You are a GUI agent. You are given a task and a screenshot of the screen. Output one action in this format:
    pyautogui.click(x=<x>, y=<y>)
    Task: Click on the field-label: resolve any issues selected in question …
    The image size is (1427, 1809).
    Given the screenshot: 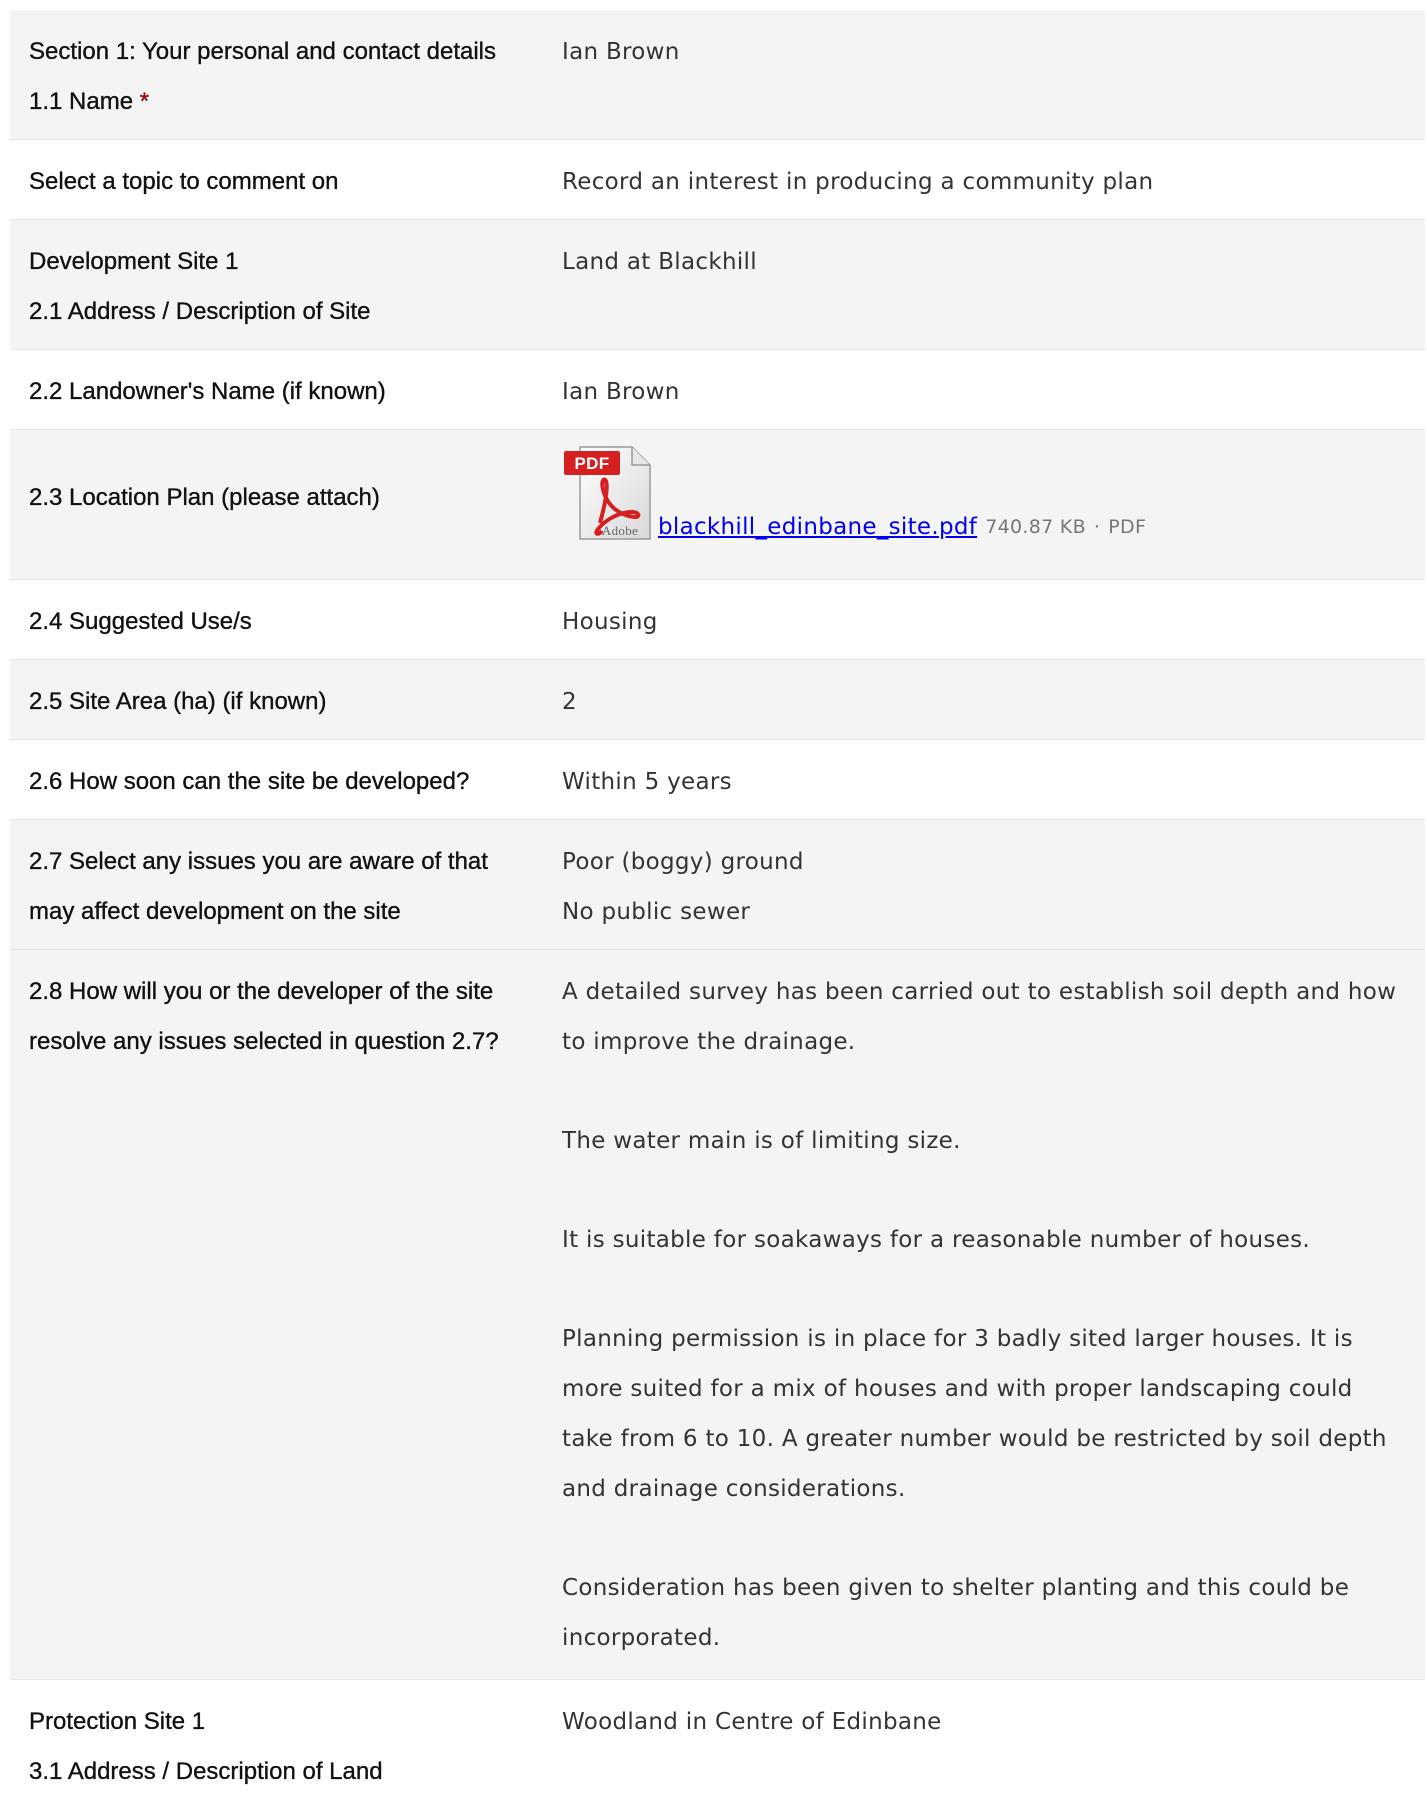 What is the action you would take?
    pyautogui.click(x=264, y=1041)
    